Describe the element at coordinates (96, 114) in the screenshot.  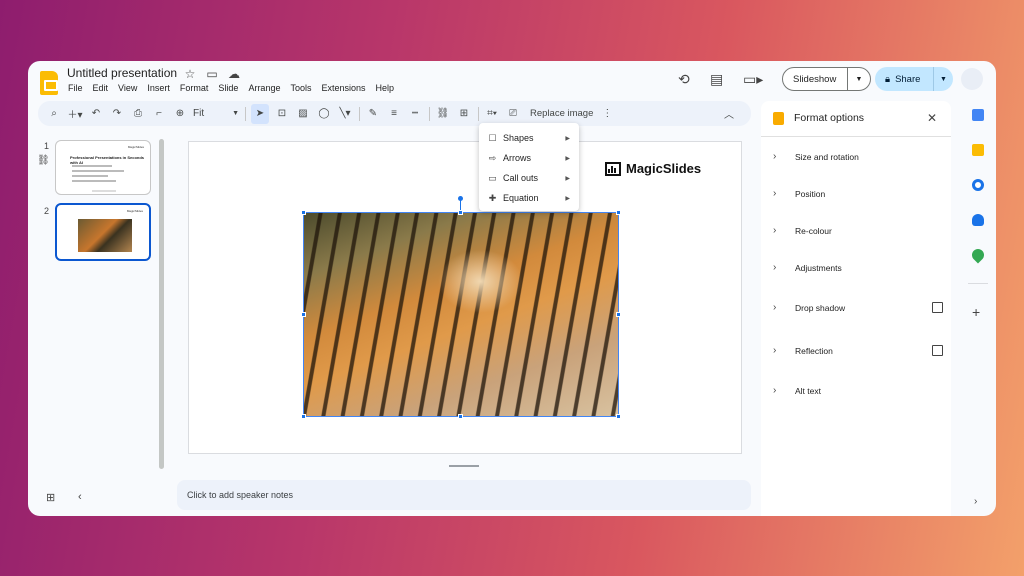
I see `undo-icon: ↶` at that location.